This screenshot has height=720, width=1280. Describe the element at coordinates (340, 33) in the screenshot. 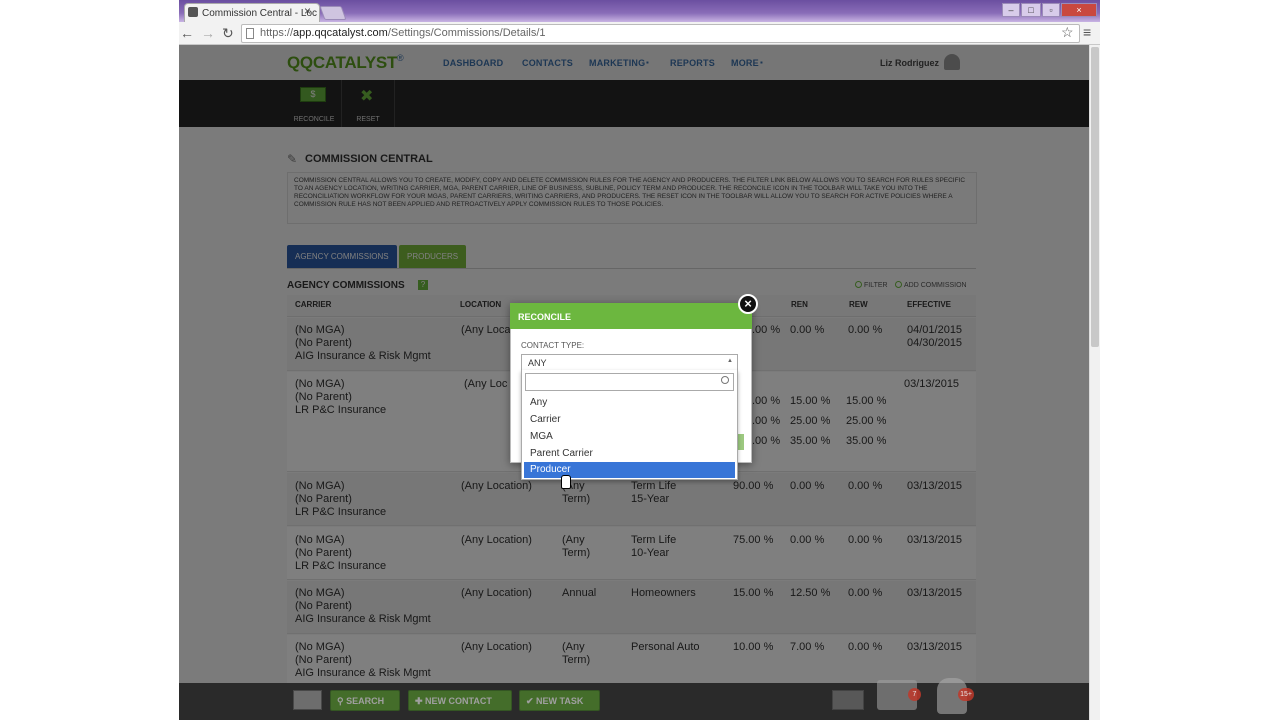

I see `url-host: app.qqcatalyst.com` at that location.